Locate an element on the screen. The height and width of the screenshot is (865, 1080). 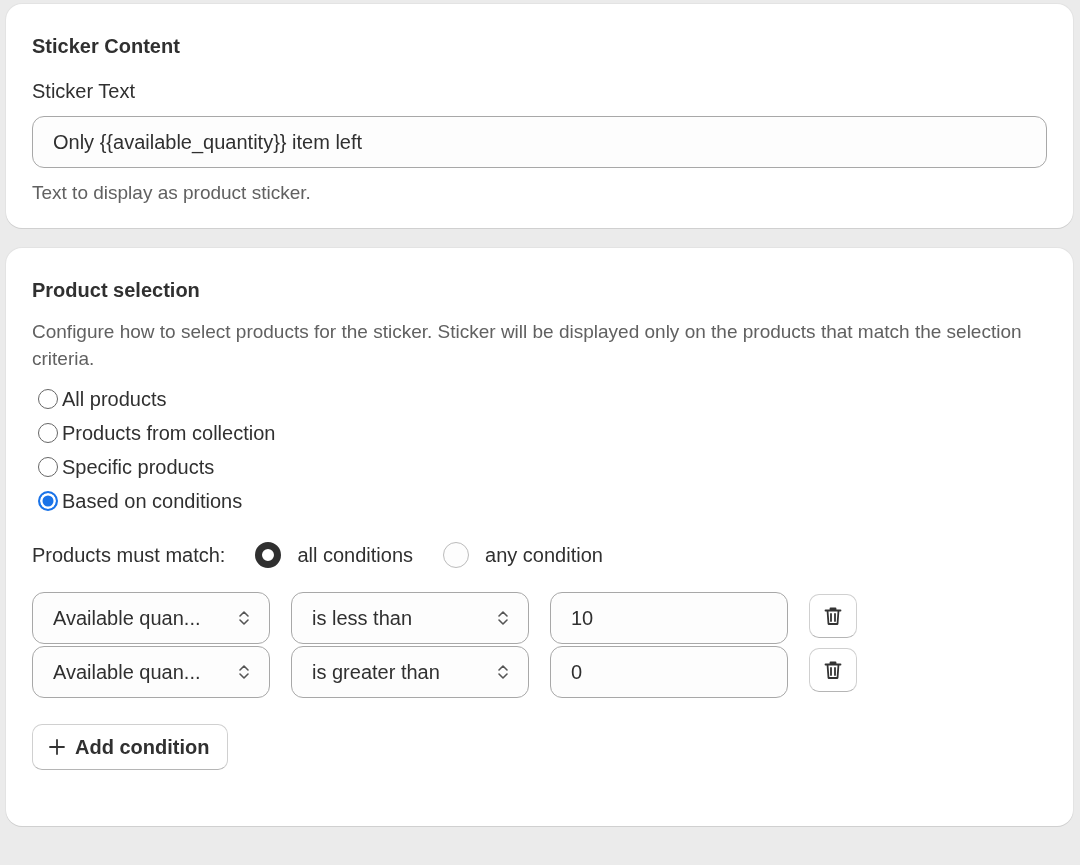
field-label: Sticker Text is located at coordinates (84, 91).